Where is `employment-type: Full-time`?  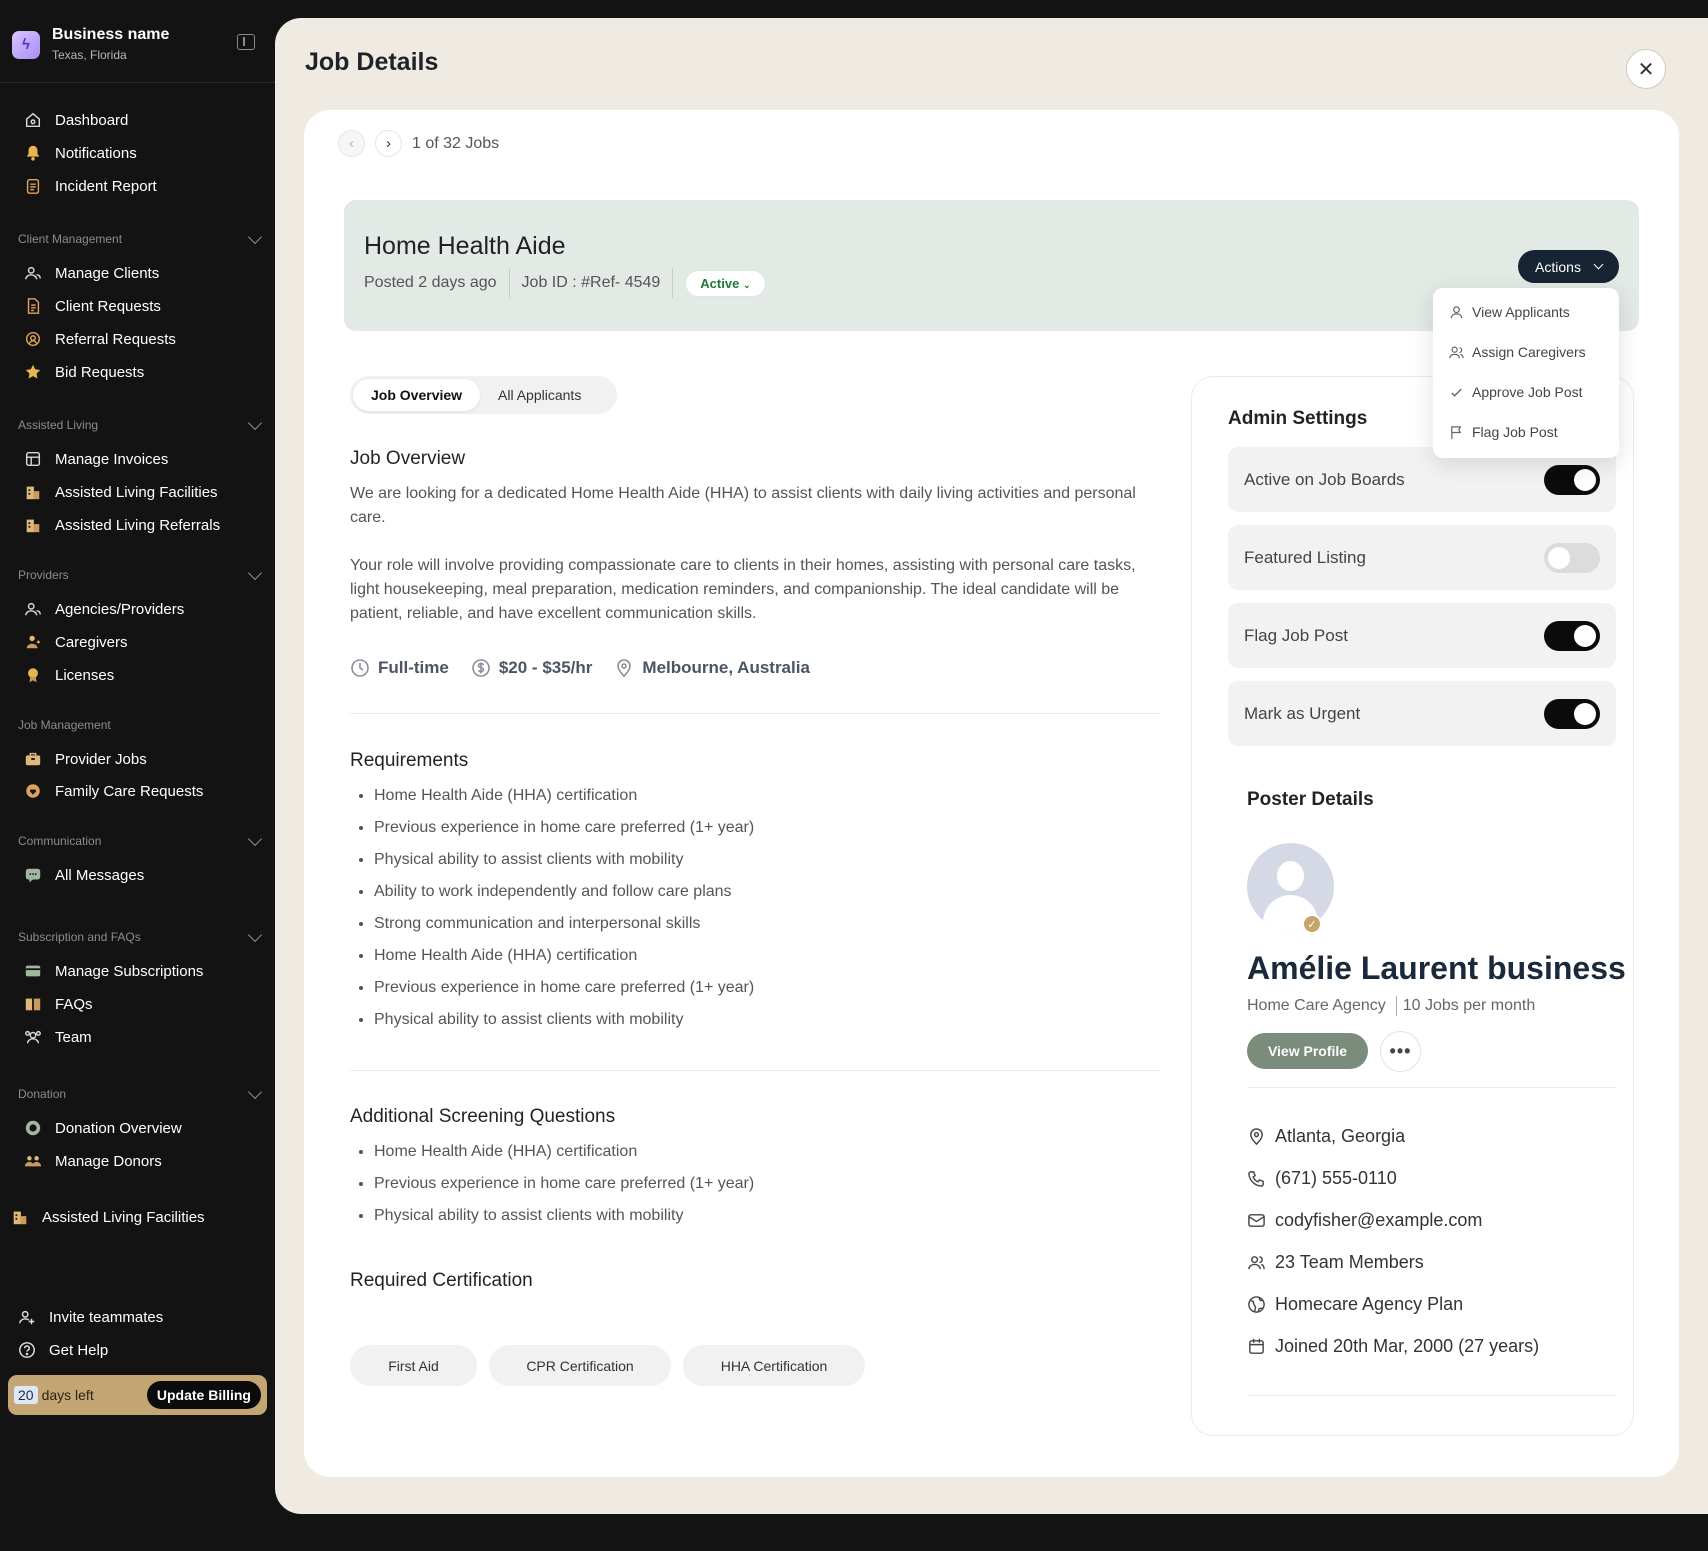
employment-type: Full-time is located at coordinates (399, 668).